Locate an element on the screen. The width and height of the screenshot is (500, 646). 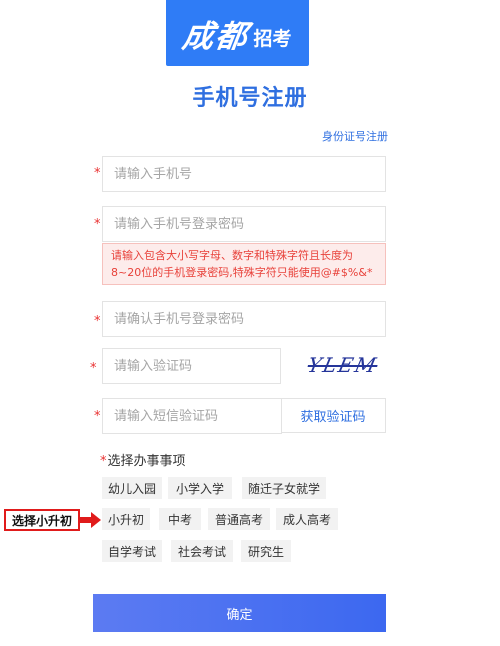
password-input is located at coordinates (249, 224).